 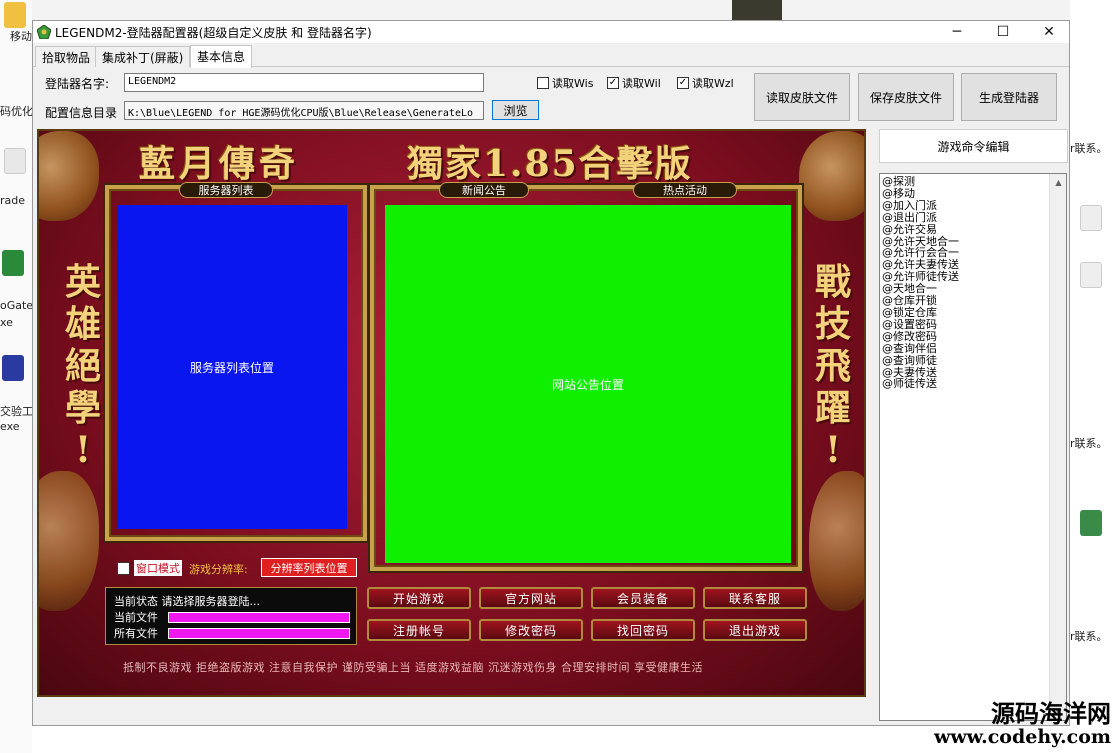 I want to click on tab-pickup-items: 拾取物品, so click(x=66, y=56).